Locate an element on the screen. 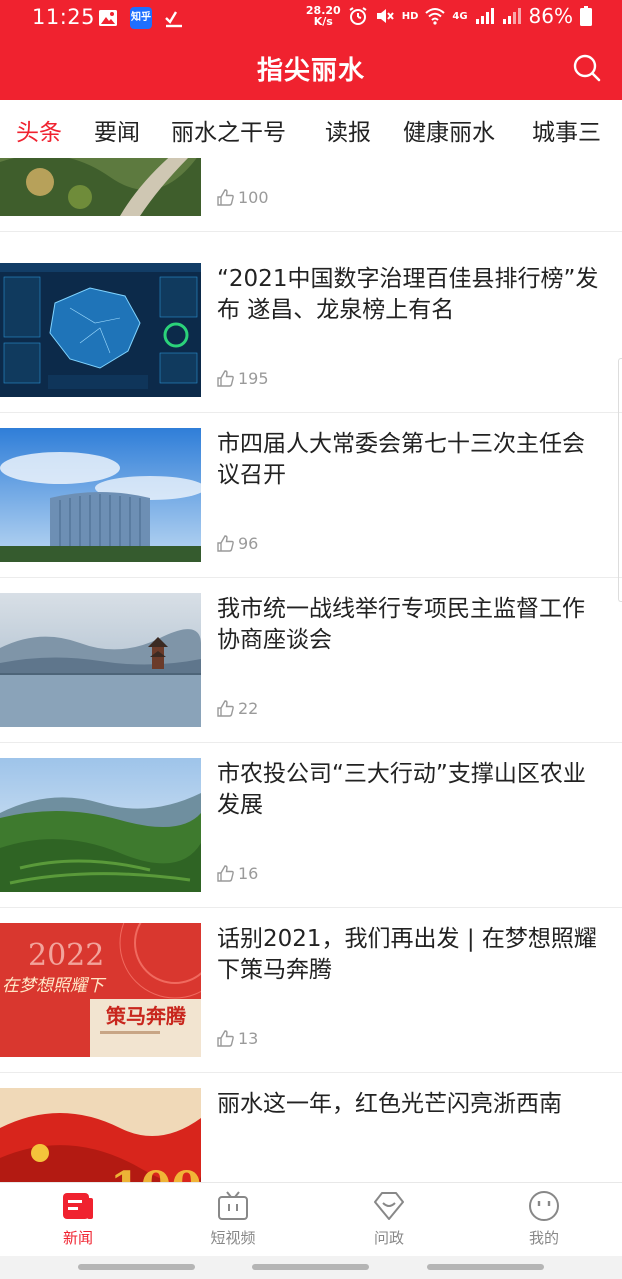 This screenshot has width=622, height=1279. app-header: 指尖丽水 is located at coordinates (311, 68).